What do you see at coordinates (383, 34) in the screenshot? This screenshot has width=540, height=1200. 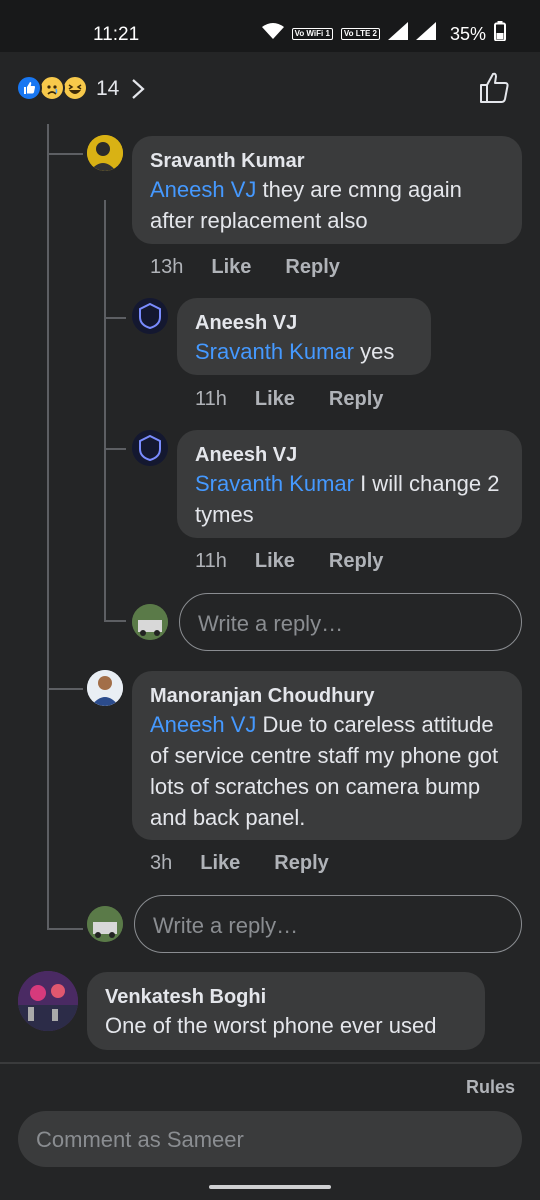 I see `status-icons: Vo WiFi 1 Vo LTE 2 35%` at bounding box center [383, 34].